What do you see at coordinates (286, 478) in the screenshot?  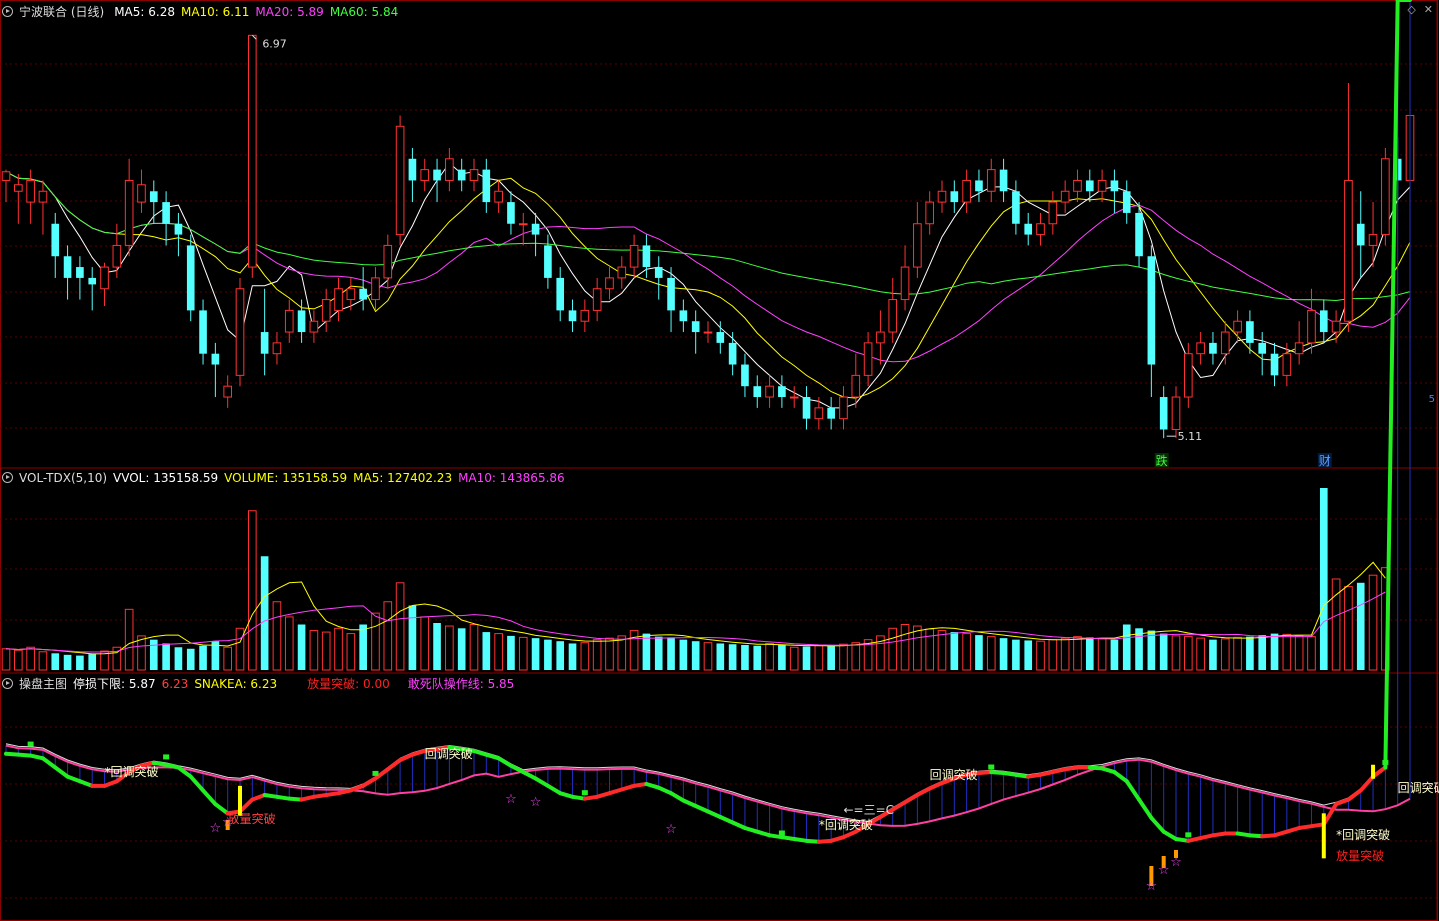 I see `volume-value: VOLUME: 135158.59` at bounding box center [286, 478].